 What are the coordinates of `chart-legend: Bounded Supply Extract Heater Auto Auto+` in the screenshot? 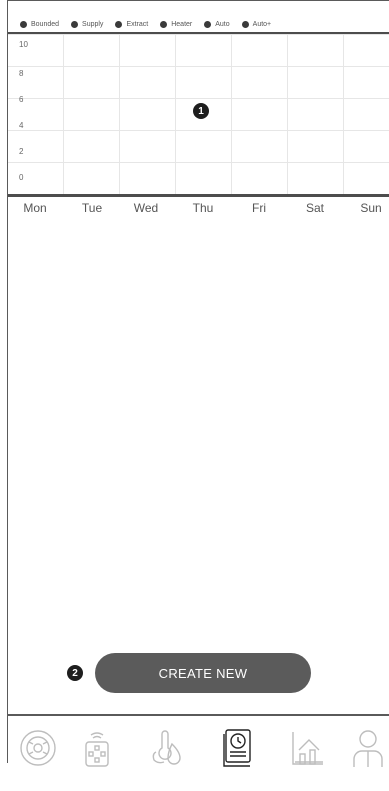 It's located at (204, 24).